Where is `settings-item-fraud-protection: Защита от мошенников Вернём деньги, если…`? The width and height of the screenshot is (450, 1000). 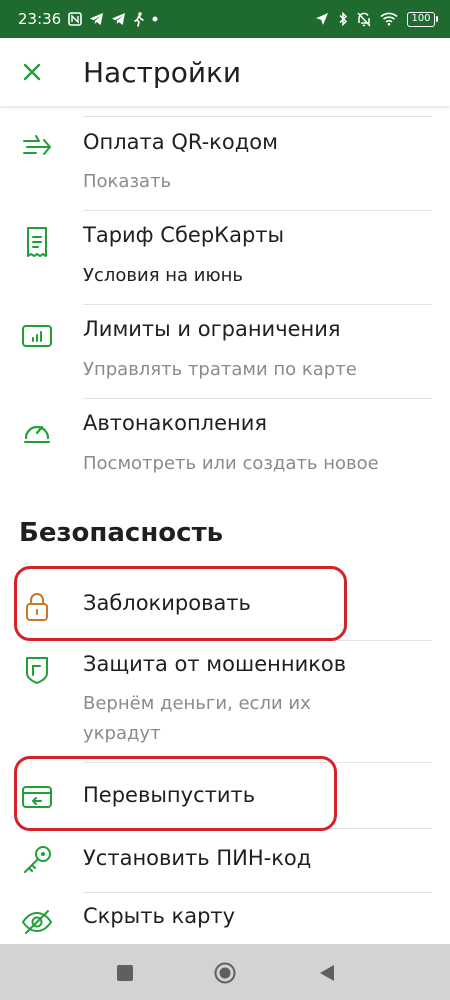
settings-item-fraud-protection: Защита от мошенников Вернём деньги, если… is located at coordinates (225, 701).